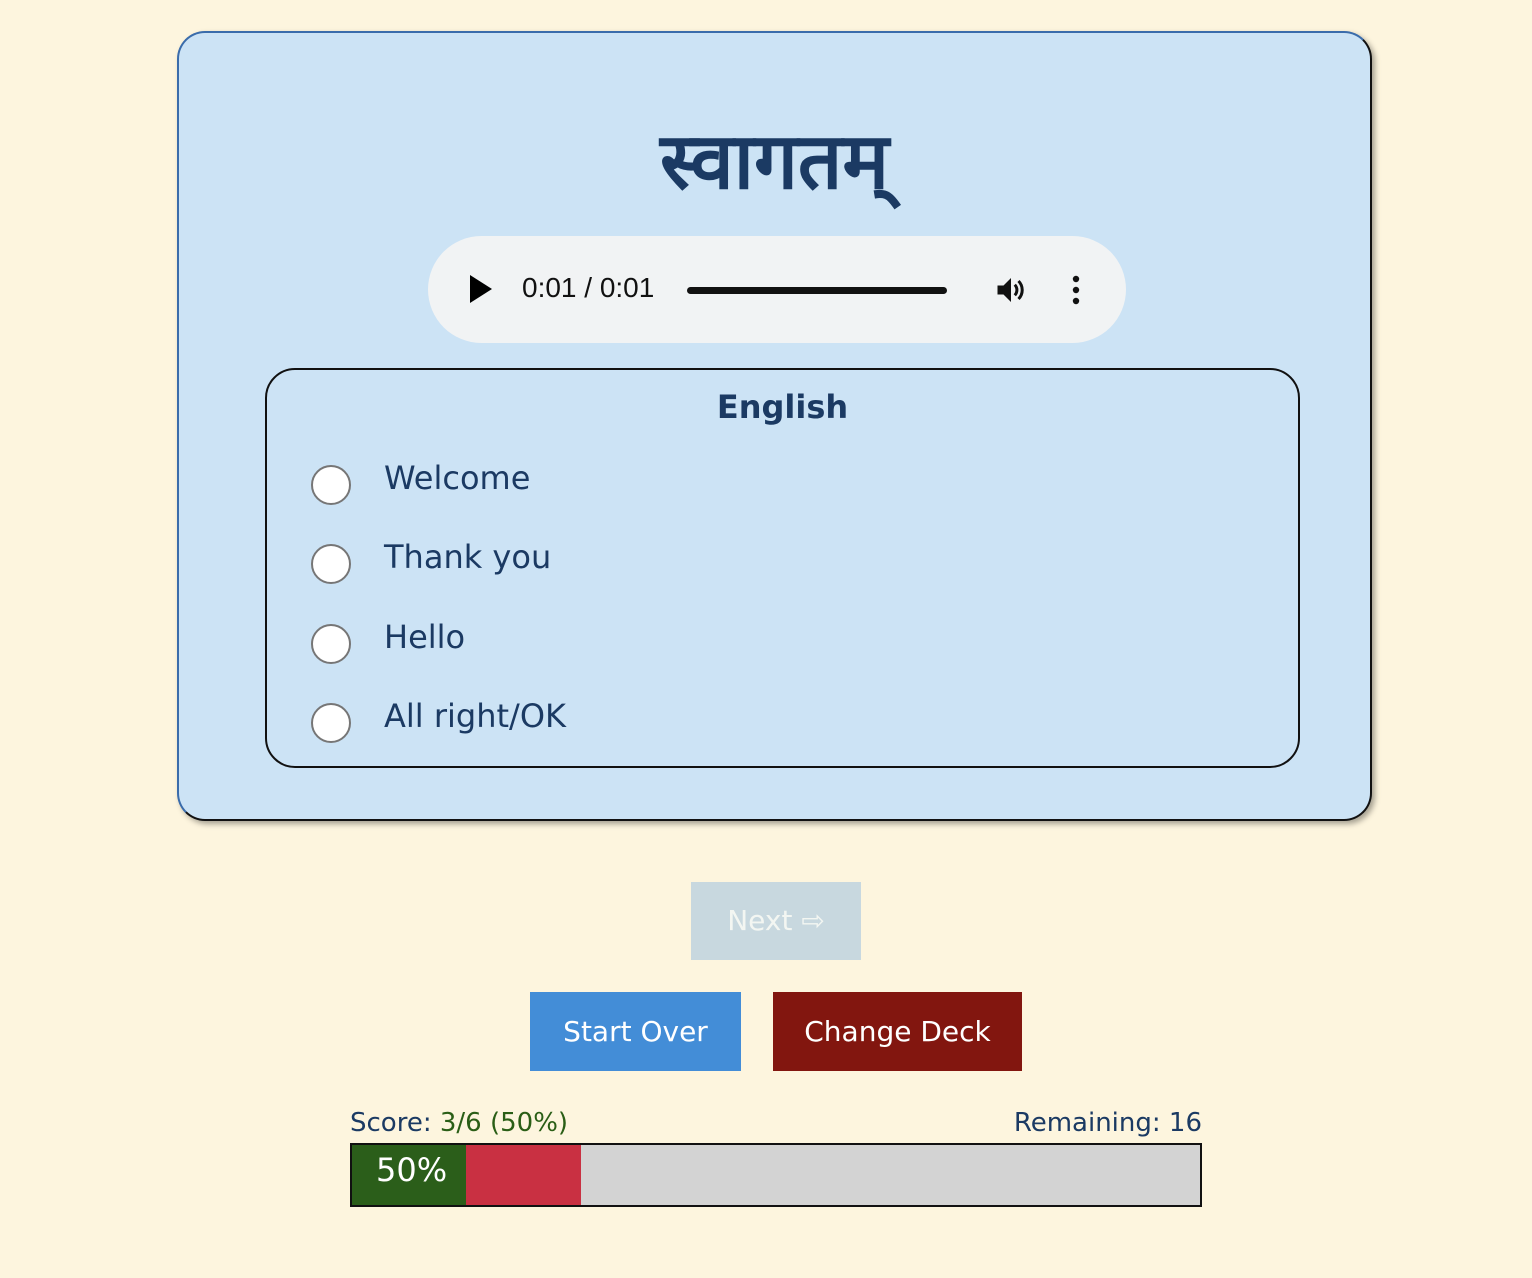 The height and width of the screenshot is (1278, 1532). Describe the element at coordinates (776, 1175) in the screenshot. I see `progress-bar: 50%` at that location.